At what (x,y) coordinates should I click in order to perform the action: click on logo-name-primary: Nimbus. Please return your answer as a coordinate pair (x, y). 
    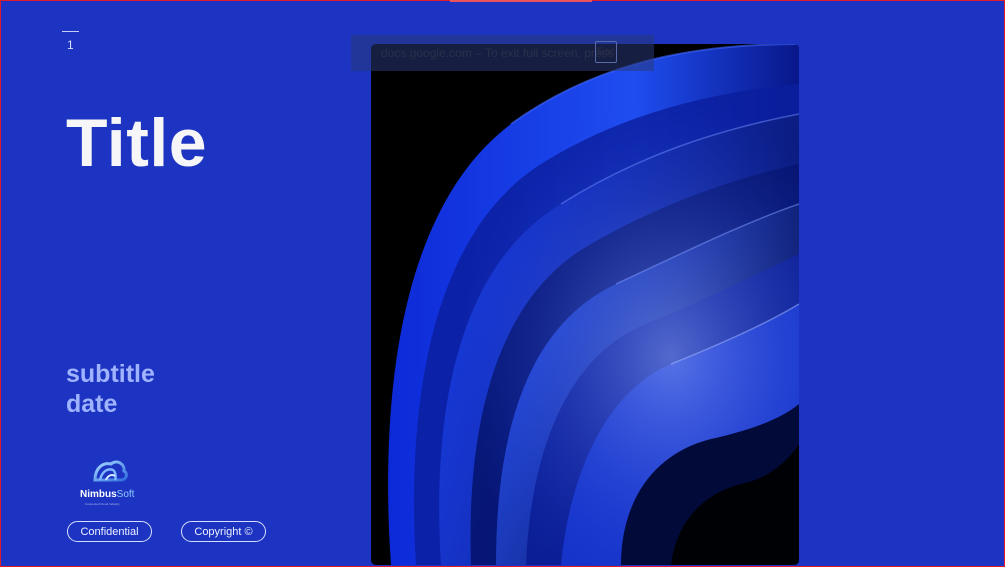
    Looking at the image, I should click on (98, 494).